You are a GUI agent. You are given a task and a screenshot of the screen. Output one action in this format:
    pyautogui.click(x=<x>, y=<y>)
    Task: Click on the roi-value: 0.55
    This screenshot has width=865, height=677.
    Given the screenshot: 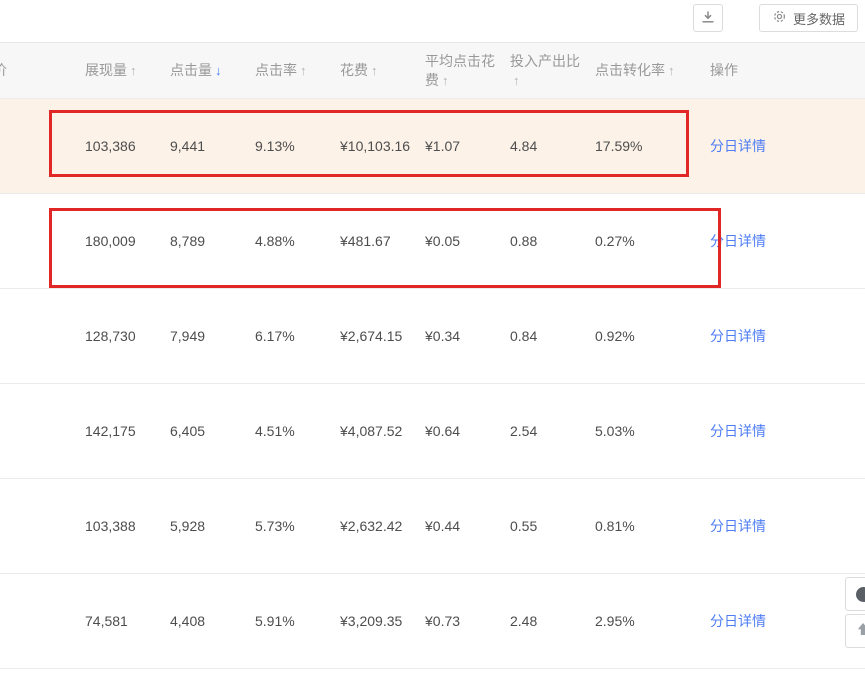 What is the action you would take?
    pyautogui.click(x=524, y=526)
    